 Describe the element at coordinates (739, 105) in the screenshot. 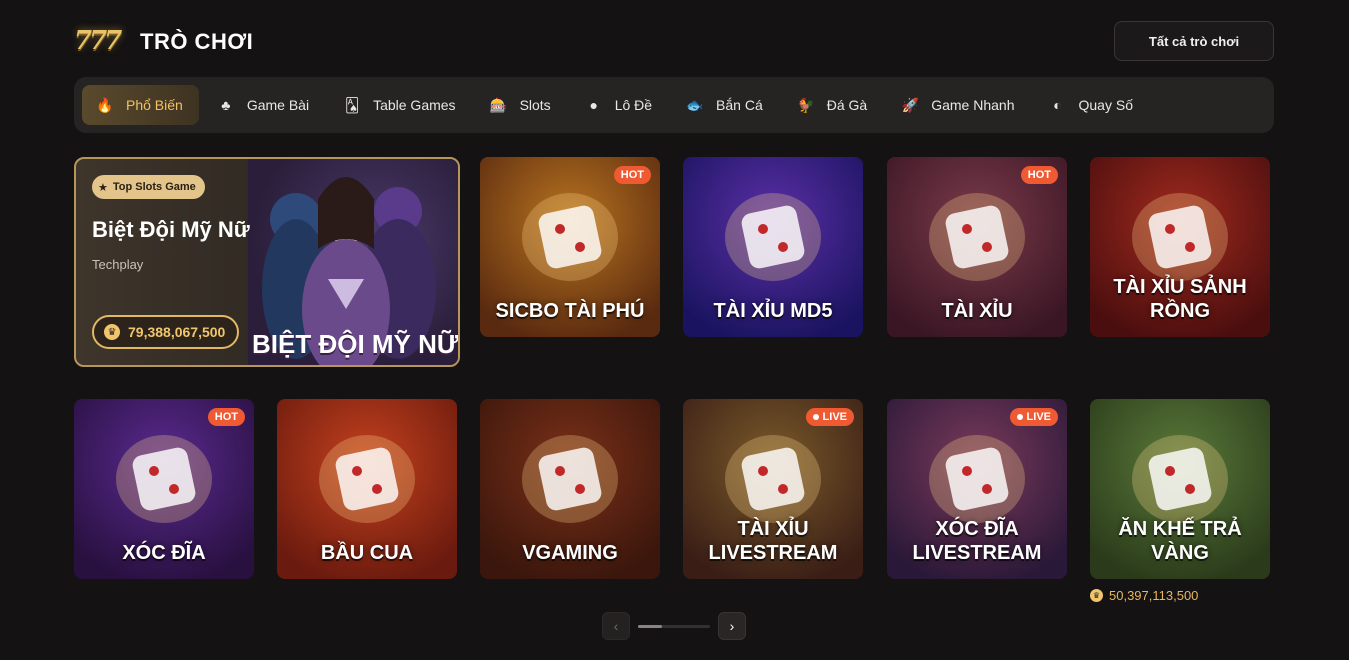

I see `tab-label: Bắn Cá` at that location.